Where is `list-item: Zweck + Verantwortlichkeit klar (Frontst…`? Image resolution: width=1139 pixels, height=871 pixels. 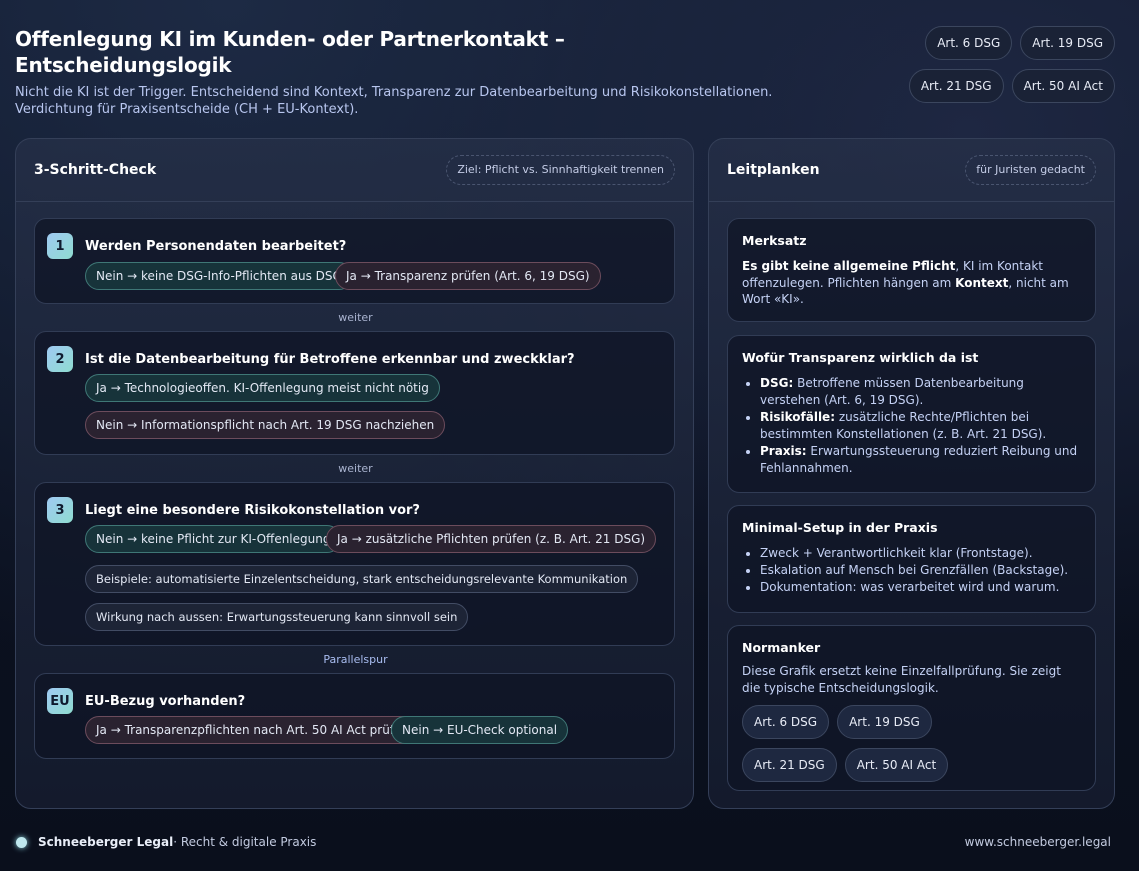
list-item: Zweck + Verantwortlichkeit klar (Frontst… is located at coordinates (920, 553).